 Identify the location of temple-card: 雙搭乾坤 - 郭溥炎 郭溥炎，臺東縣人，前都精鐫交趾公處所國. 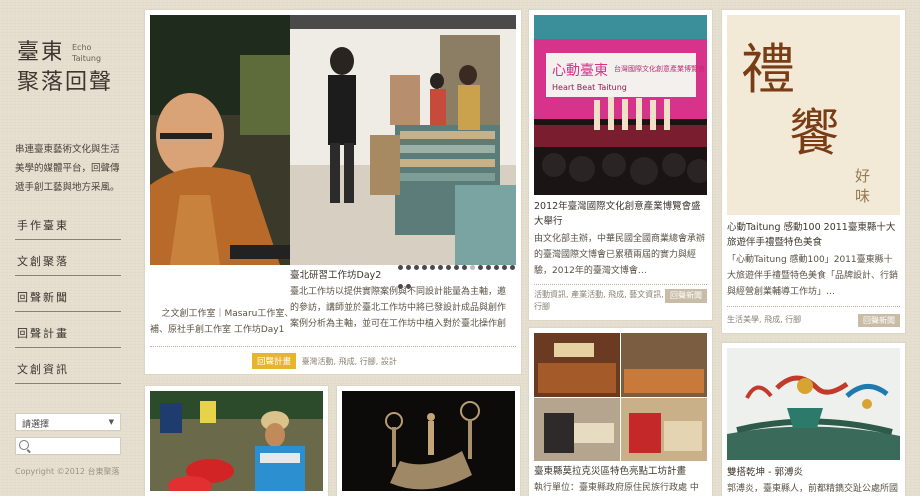
(813, 419).